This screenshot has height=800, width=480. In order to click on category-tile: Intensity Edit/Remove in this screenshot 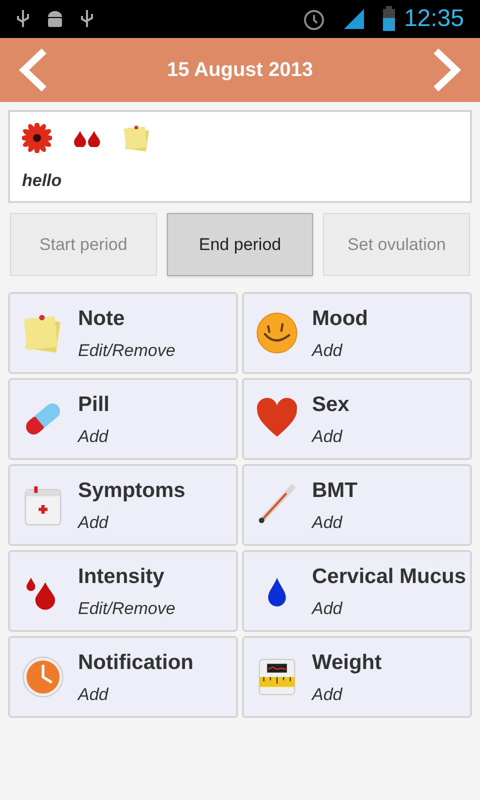, I will do `click(123, 591)`.